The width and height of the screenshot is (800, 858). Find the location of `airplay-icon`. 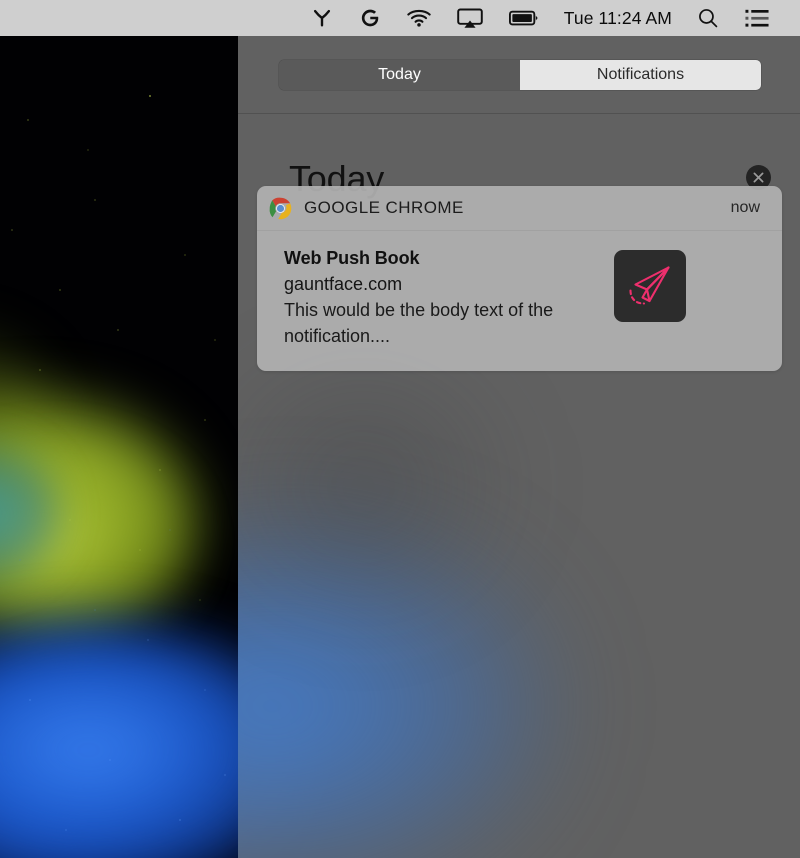

airplay-icon is located at coordinates (470, 18).